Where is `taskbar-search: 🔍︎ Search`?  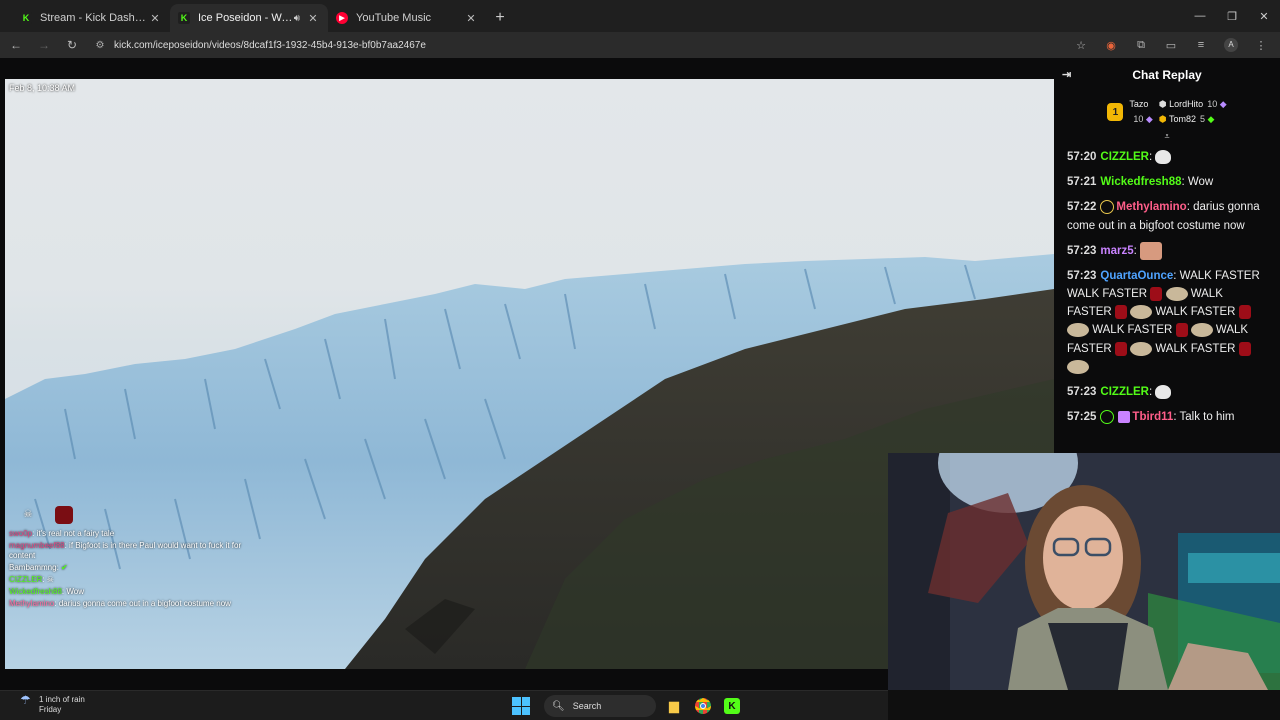 taskbar-search: 🔍︎ Search is located at coordinates (600, 706).